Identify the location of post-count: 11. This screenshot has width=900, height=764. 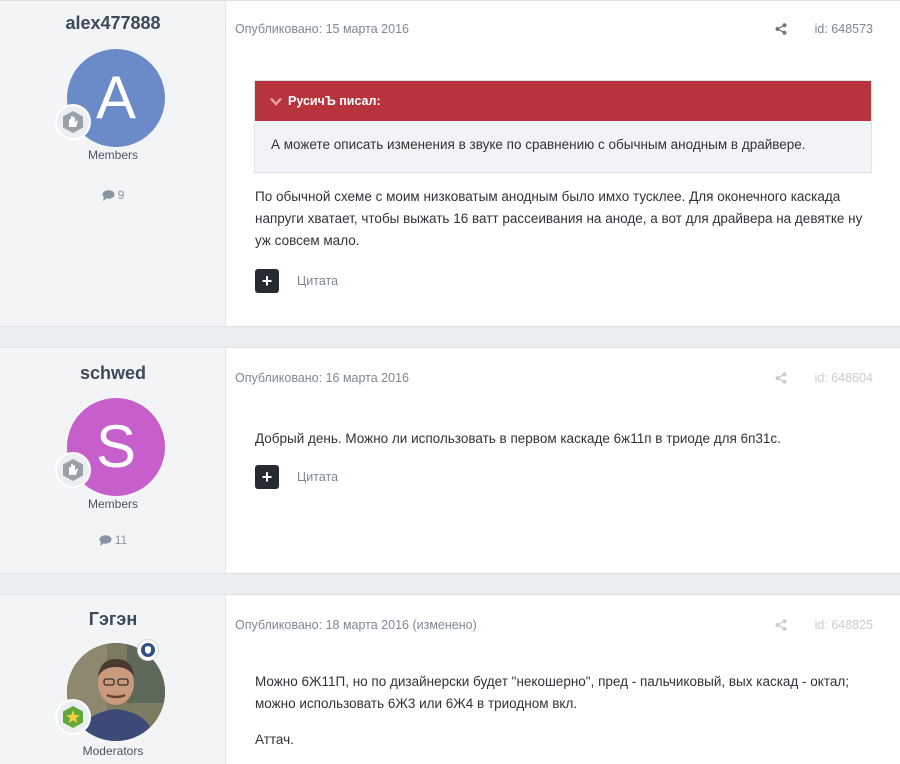
(113, 540).